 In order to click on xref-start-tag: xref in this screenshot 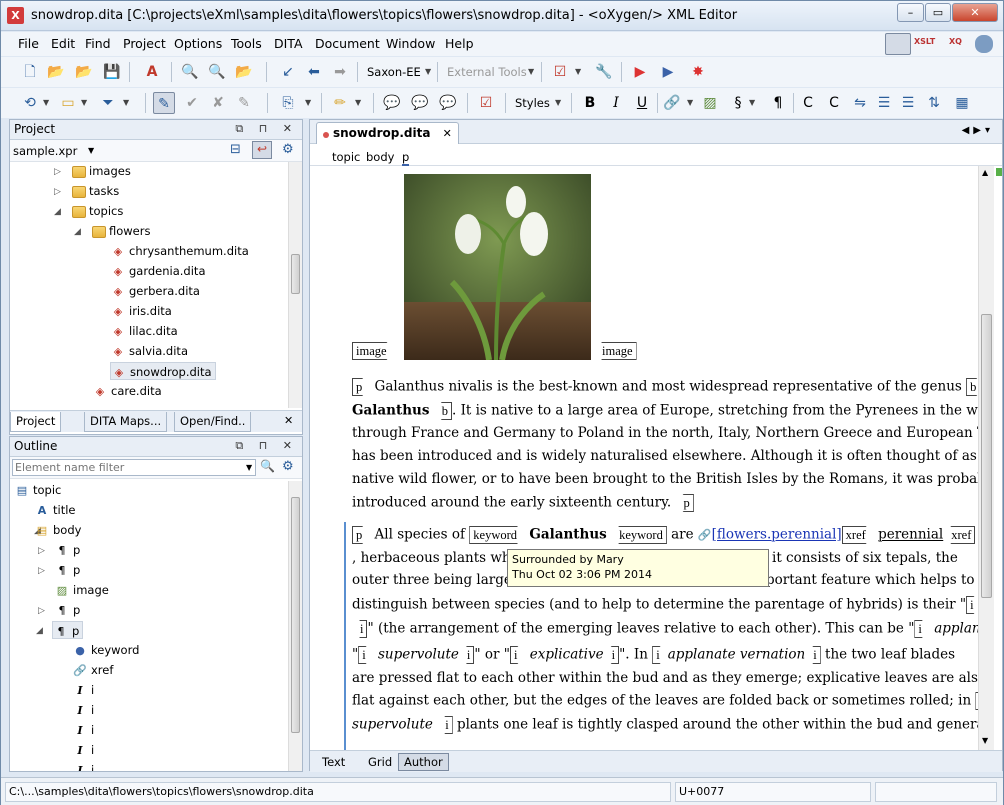, I will do `click(858, 535)`.